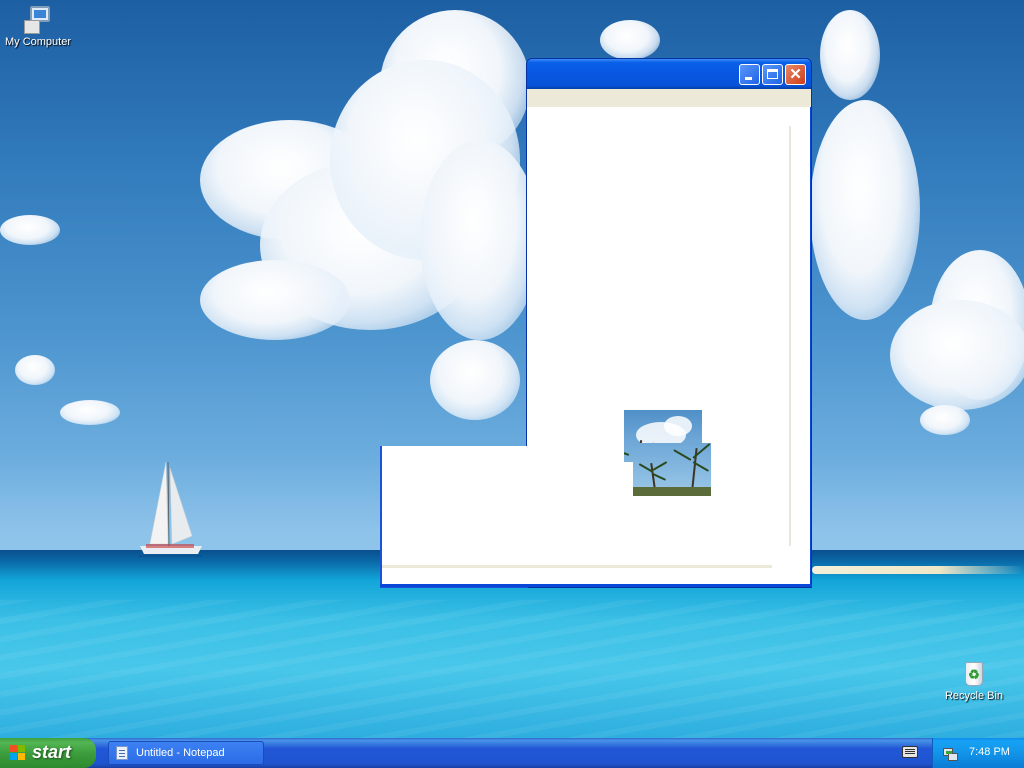 Image resolution: width=1024 pixels, height=768 pixels. Describe the element at coordinates (950, 753) in the screenshot. I see `network-icon` at that location.